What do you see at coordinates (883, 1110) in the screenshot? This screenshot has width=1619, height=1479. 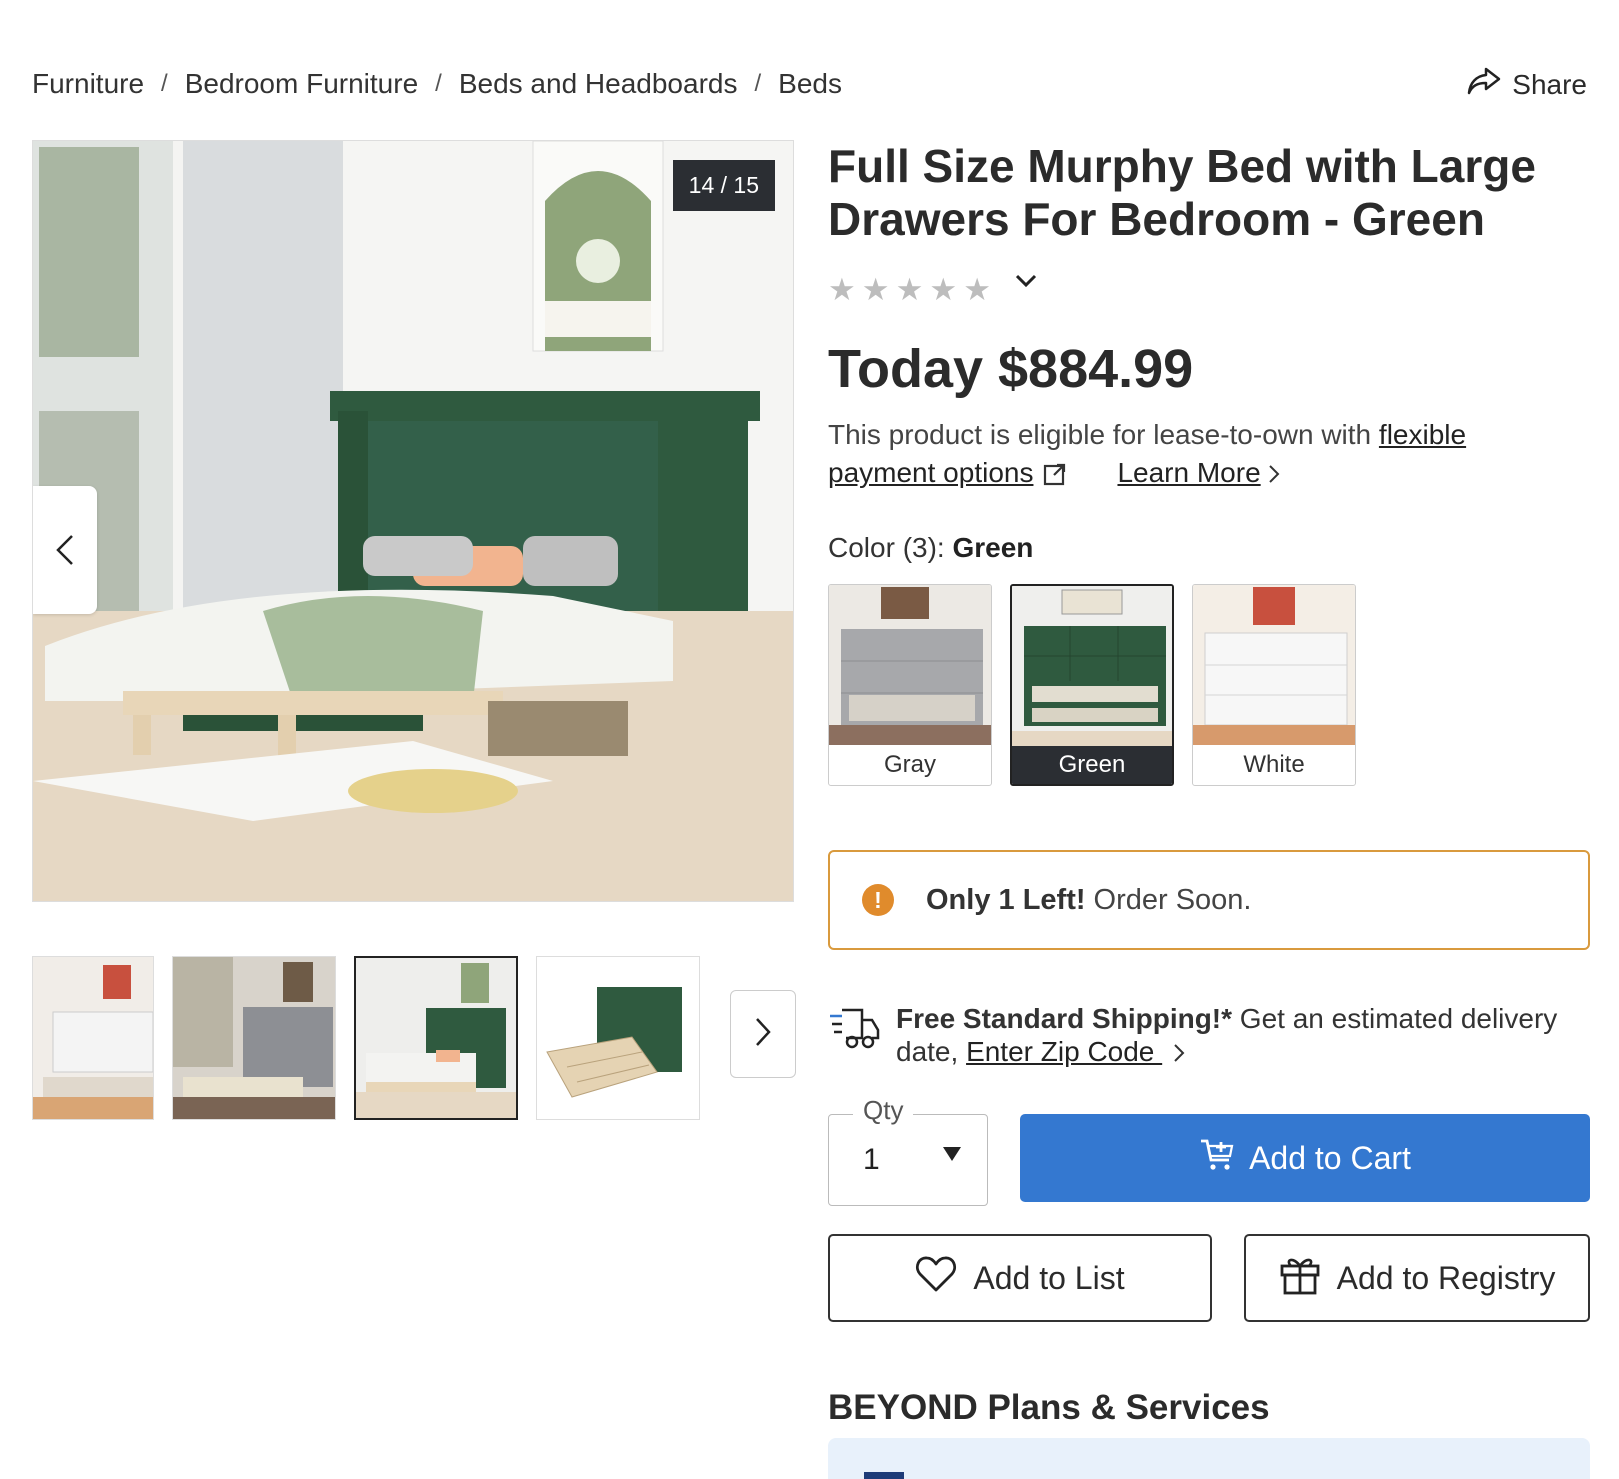 I see `qty-label: Qty` at bounding box center [883, 1110].